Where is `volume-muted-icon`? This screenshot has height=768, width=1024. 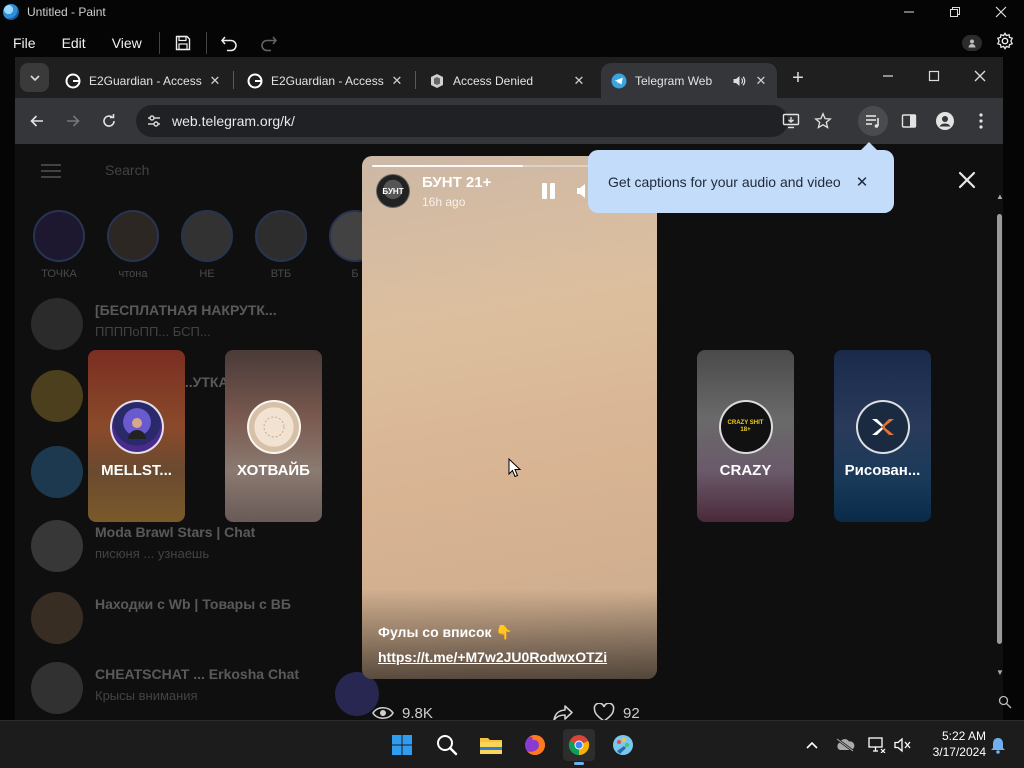
volume-muted-icon is located at coordinates (903, 745).